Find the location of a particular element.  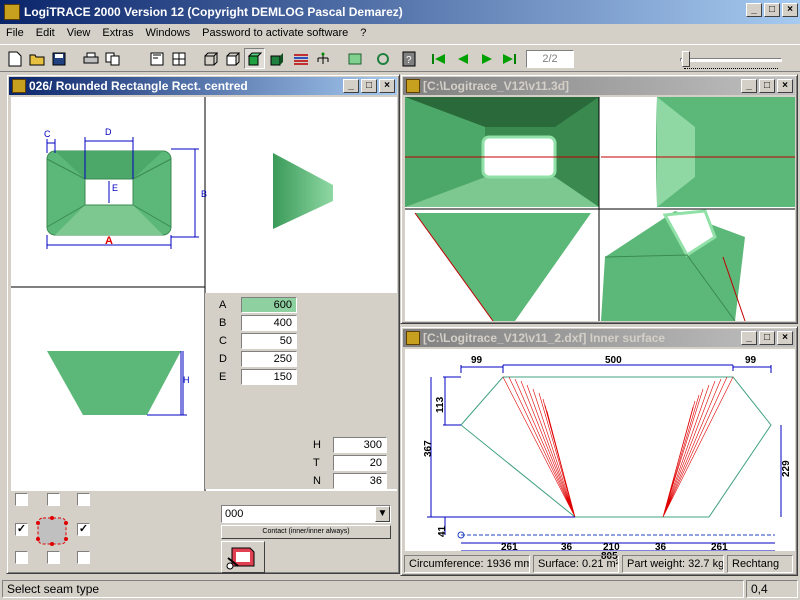

edge-checkbox-left: ✓ is located at coordinates (21, 529).